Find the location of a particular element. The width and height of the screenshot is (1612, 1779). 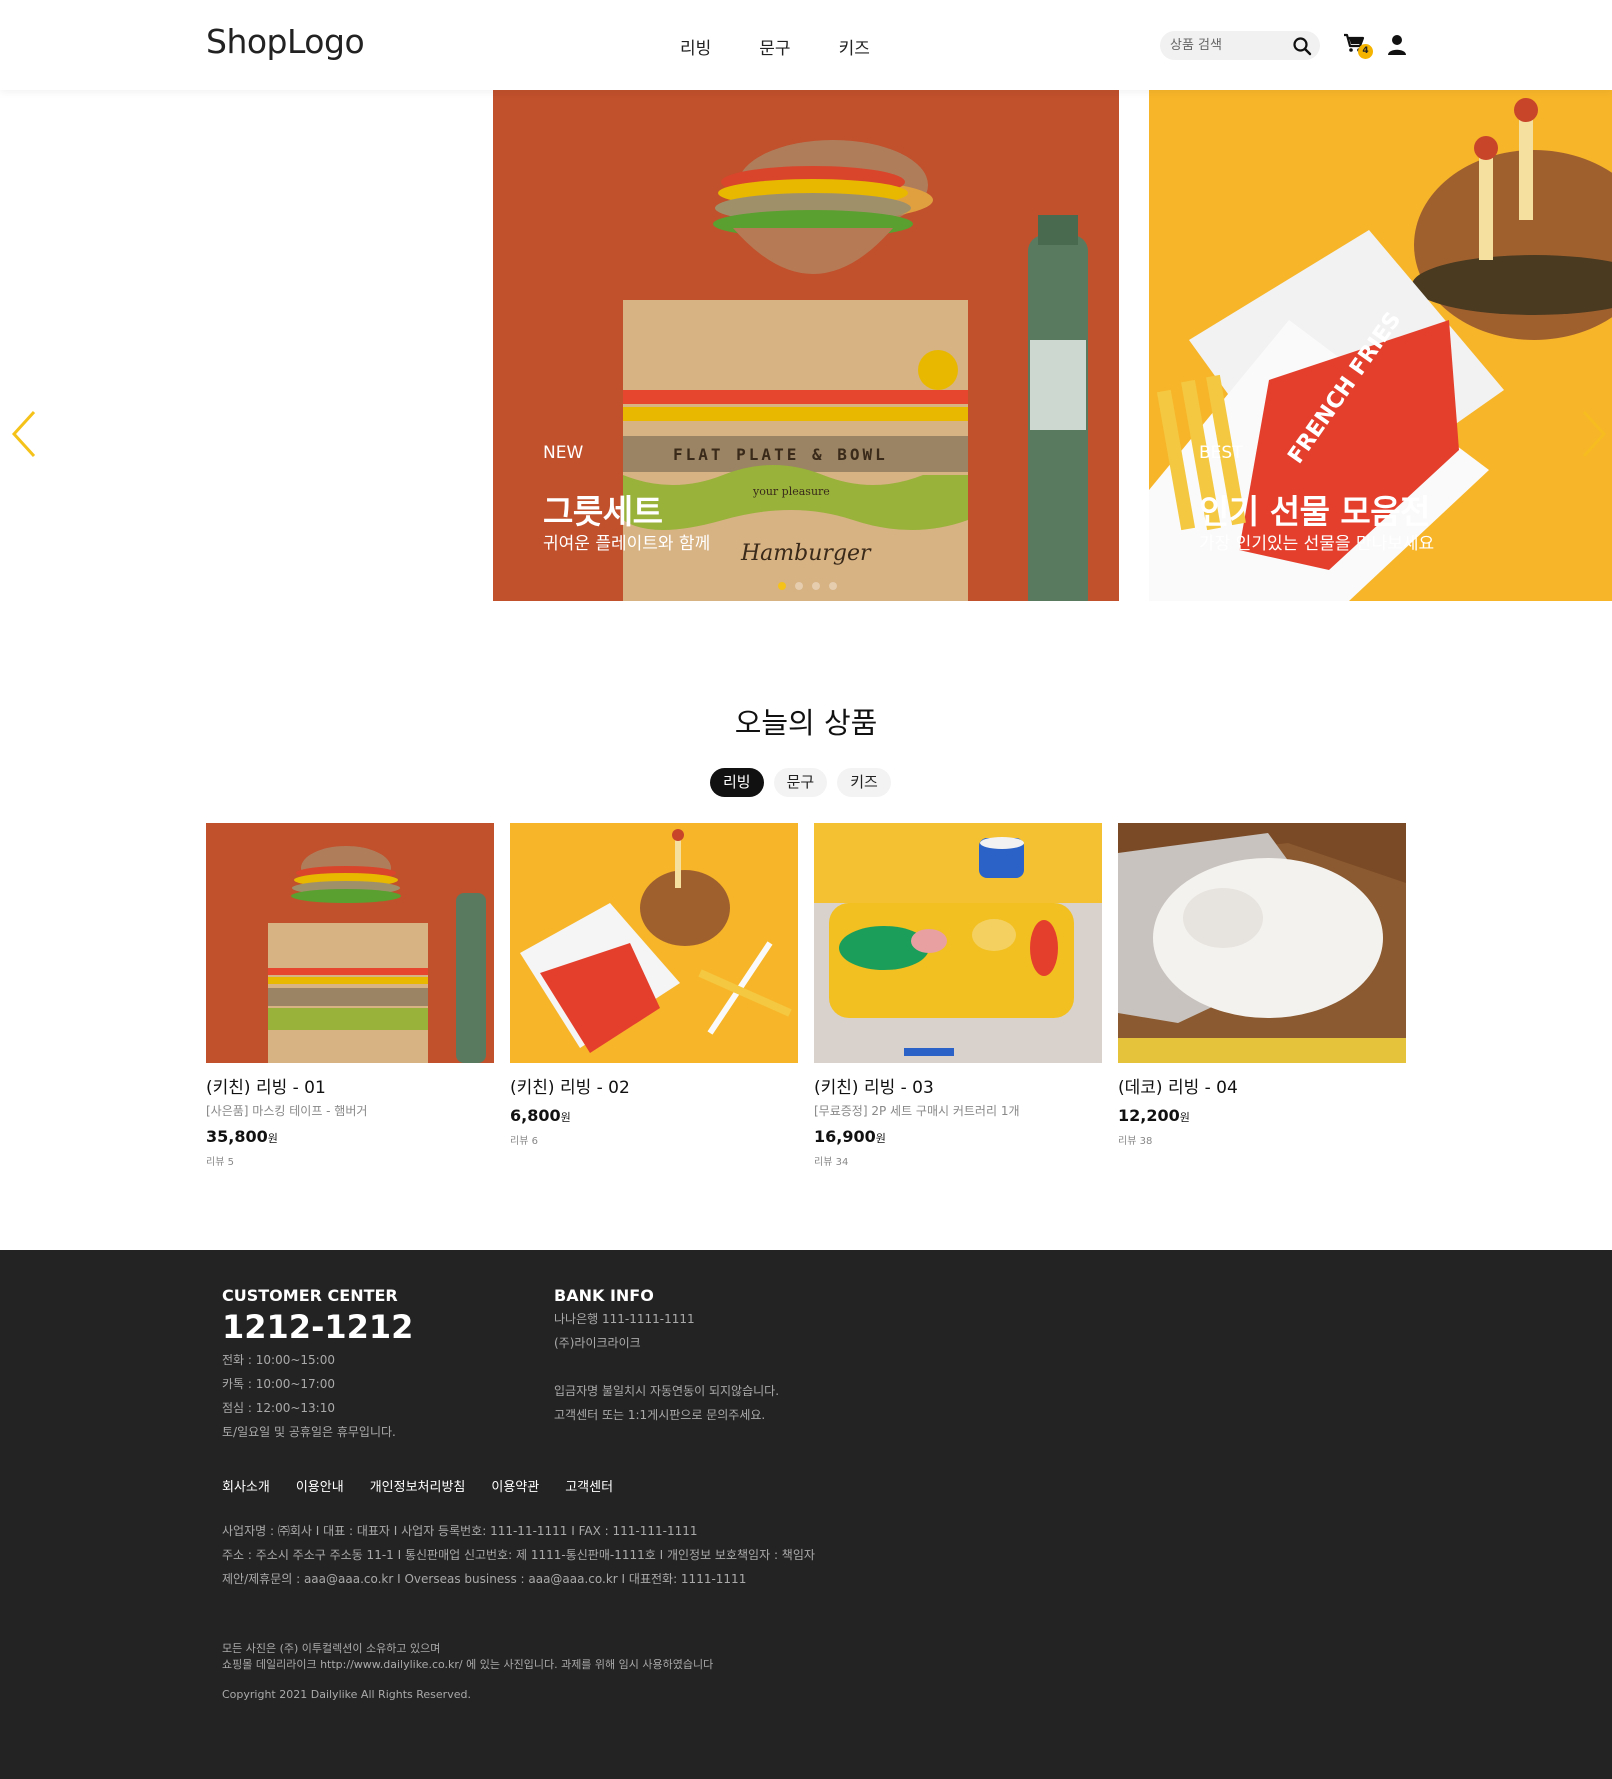

product-desc: [무료증정] 2P 세트 구매시 커트러리 1개 is located at coordinates (917, 1111).